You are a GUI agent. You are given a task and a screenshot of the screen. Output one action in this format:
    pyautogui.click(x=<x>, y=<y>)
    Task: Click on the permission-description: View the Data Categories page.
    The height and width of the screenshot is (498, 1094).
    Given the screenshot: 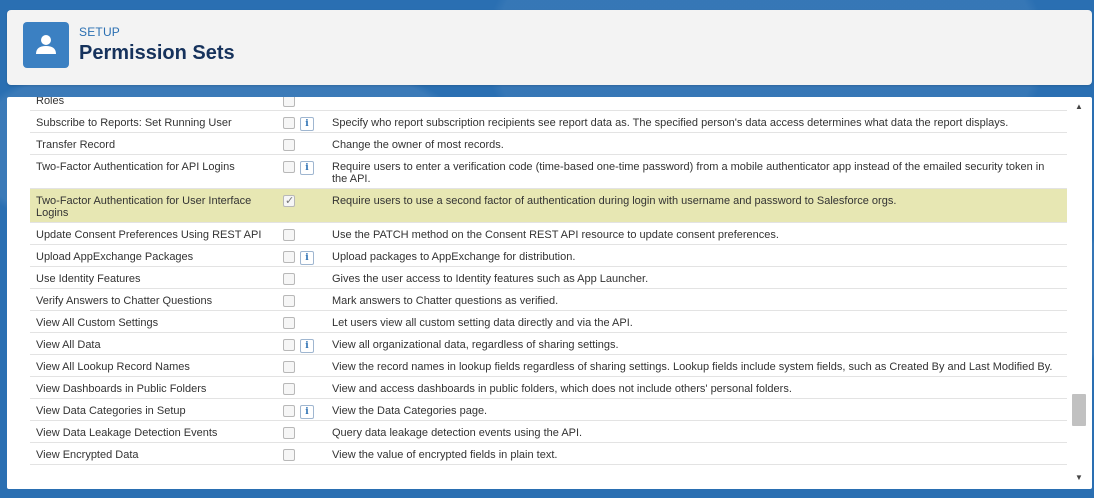 What is the action you would take?
    pyautogui.click(x=410, y=411)
    